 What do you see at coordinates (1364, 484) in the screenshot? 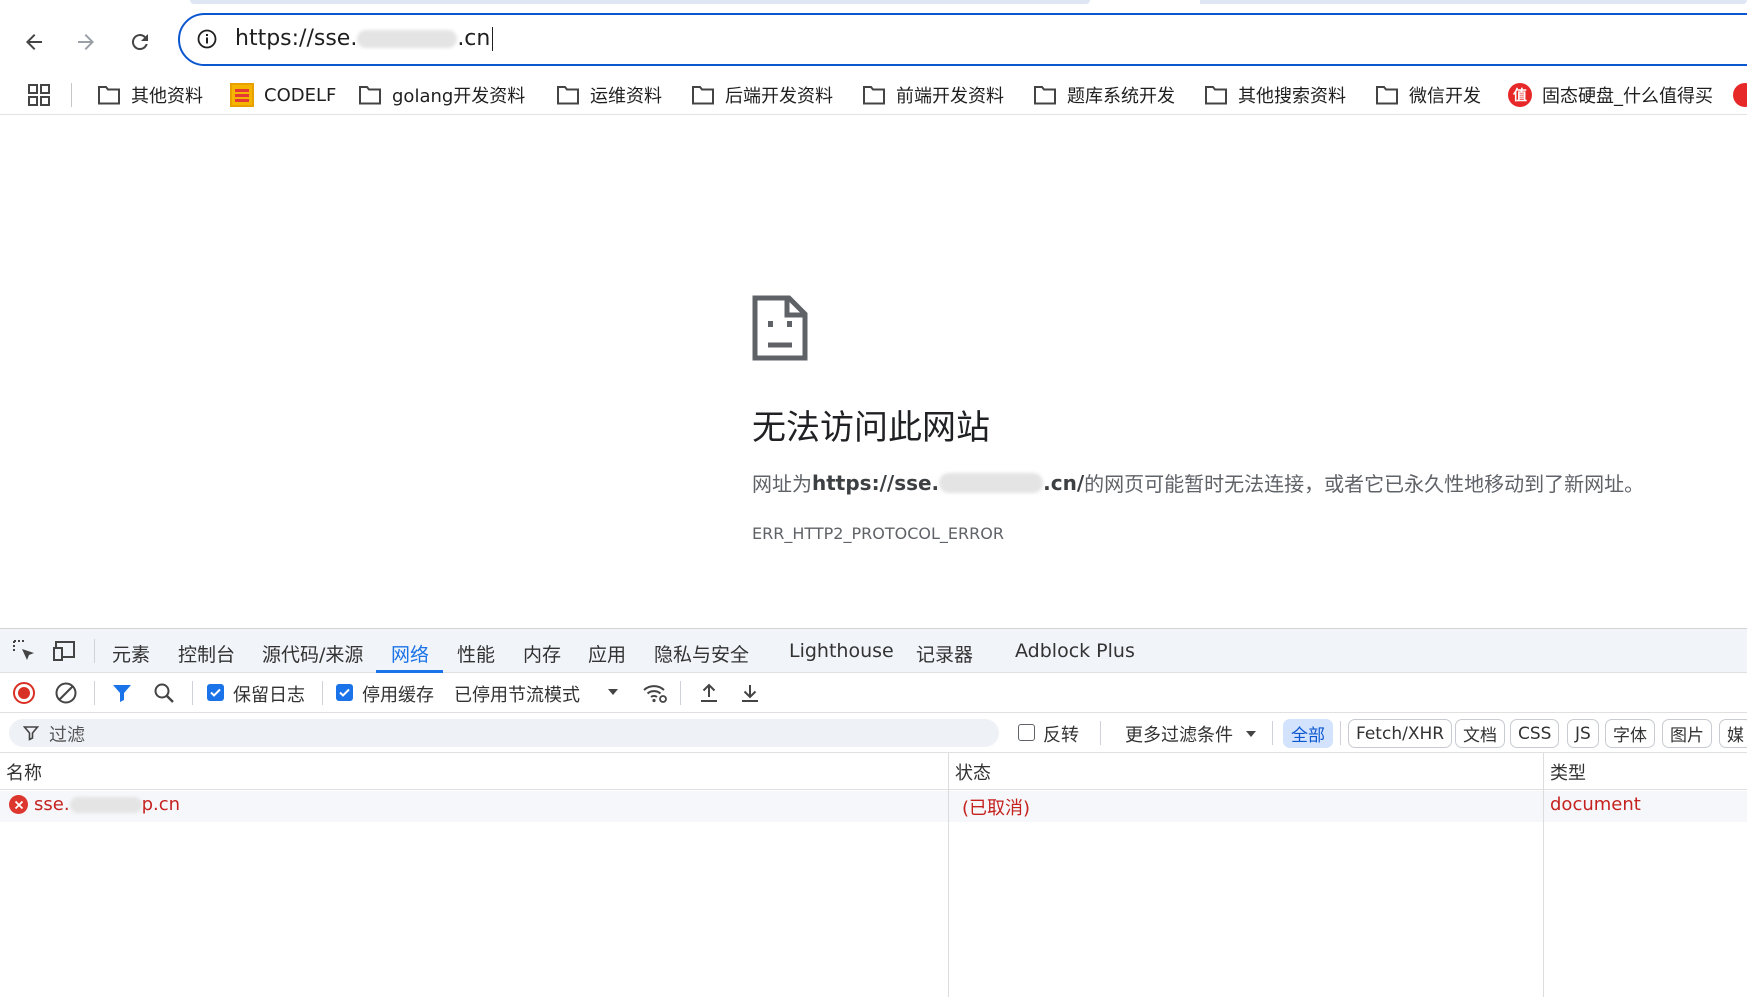
I see `error-desc-suffix: 的网页可能暂时无法连接，或者它已永久性地移动到了新网址。` at bounding box center [1364, 484].